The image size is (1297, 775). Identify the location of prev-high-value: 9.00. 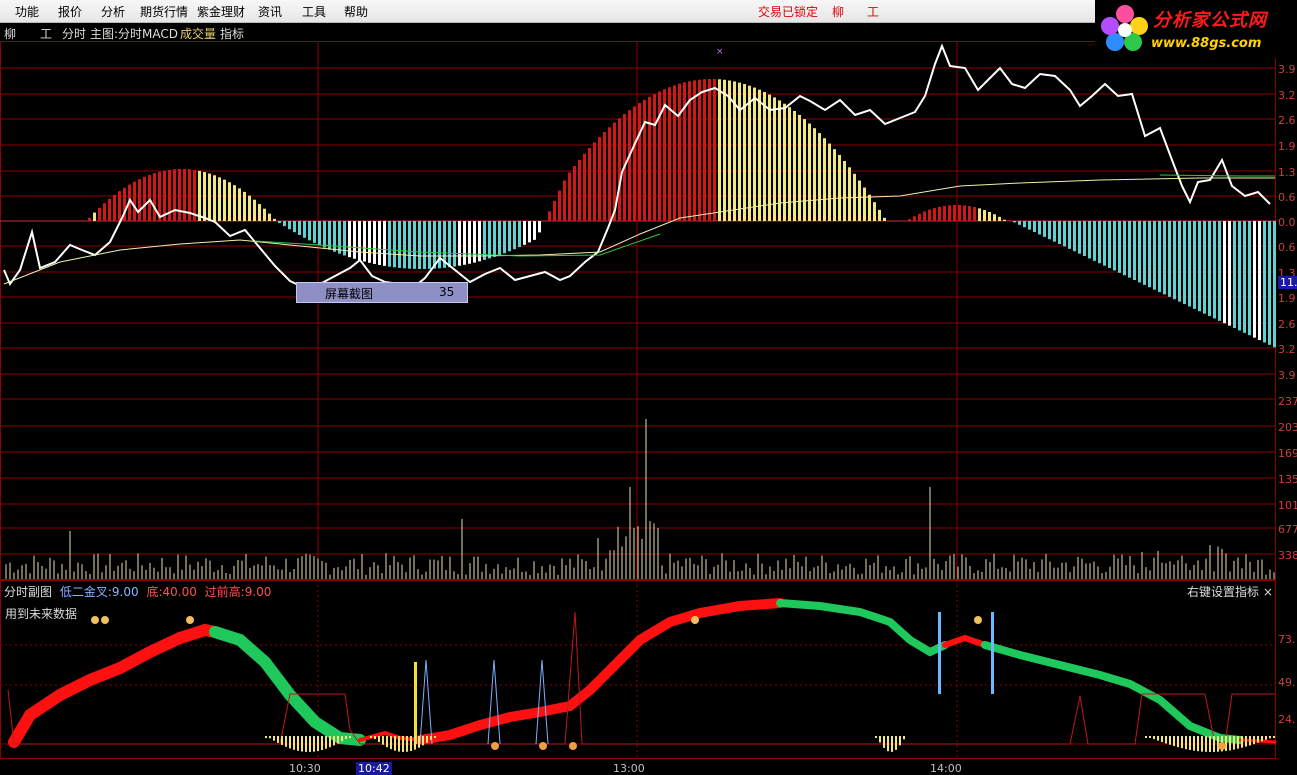
(258, 592).